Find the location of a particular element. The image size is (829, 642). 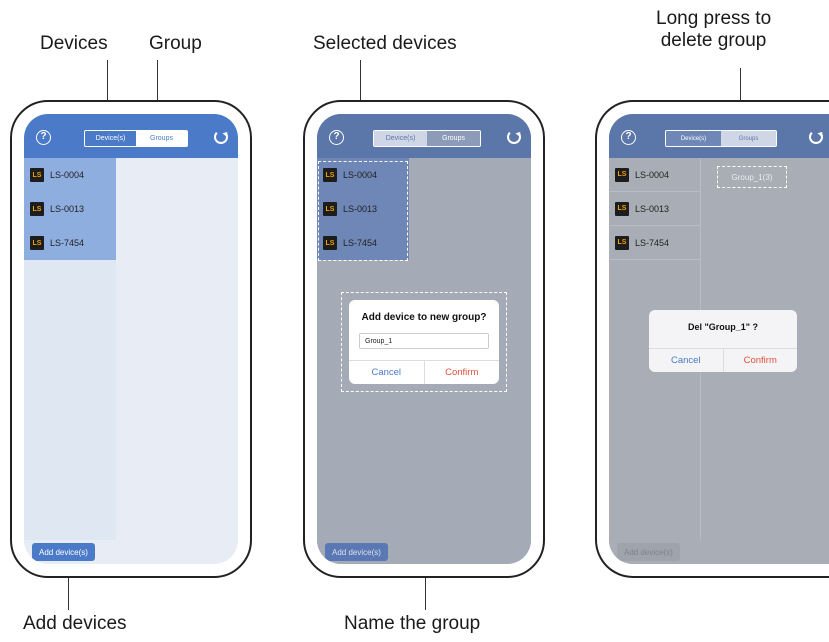

callout-long-press-line2: delete group is located at coordinates (713, 40).